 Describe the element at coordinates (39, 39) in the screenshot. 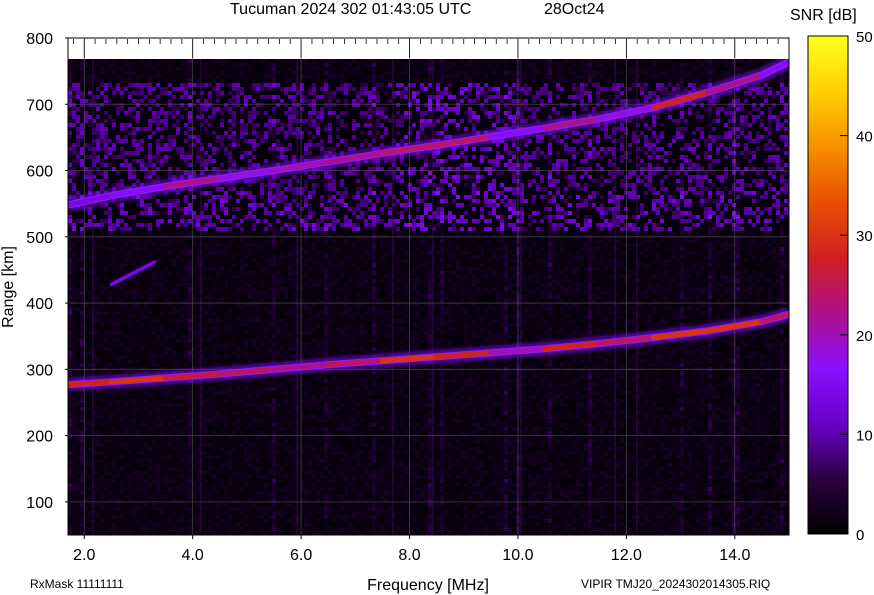

I see `y-tick-label: 800` at that location.